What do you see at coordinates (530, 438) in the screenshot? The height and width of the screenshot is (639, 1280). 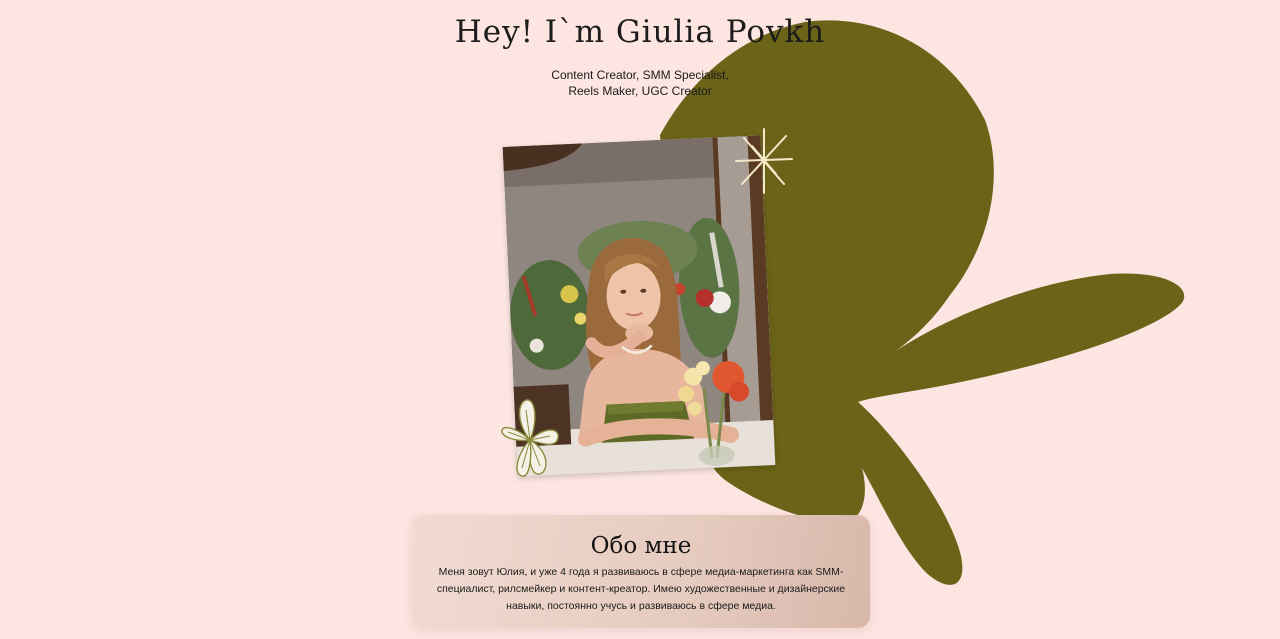 I see `flower-doodle-icon` at bounding box center [530, 438].